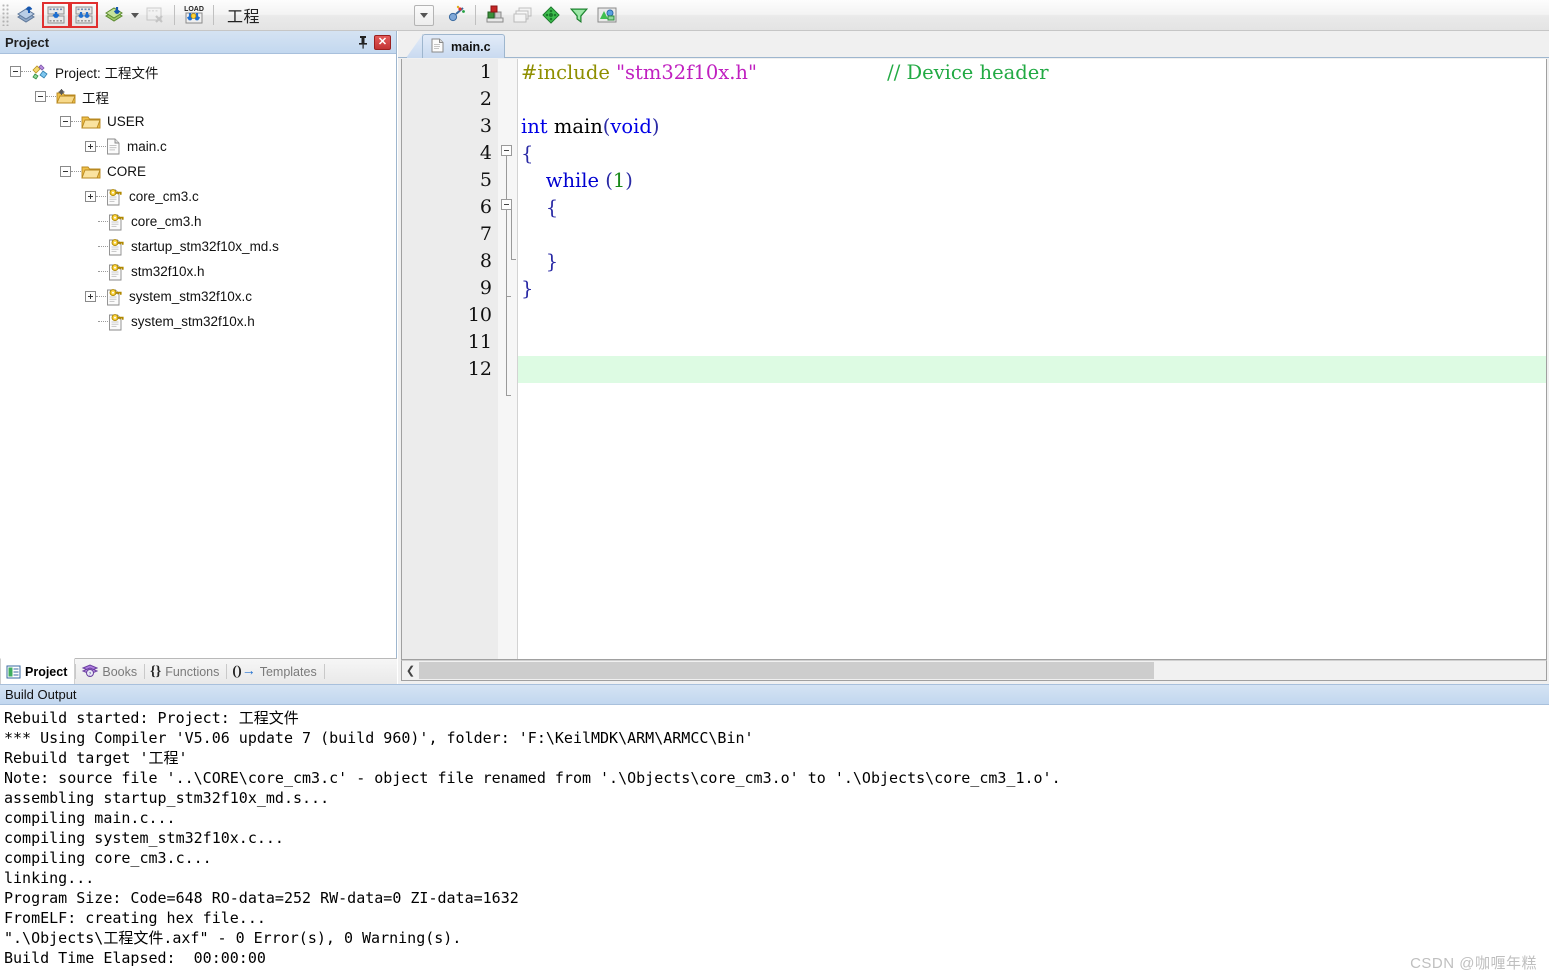 The image size is (1549, 980). I want to click on code-token: ), so click(655, 126).